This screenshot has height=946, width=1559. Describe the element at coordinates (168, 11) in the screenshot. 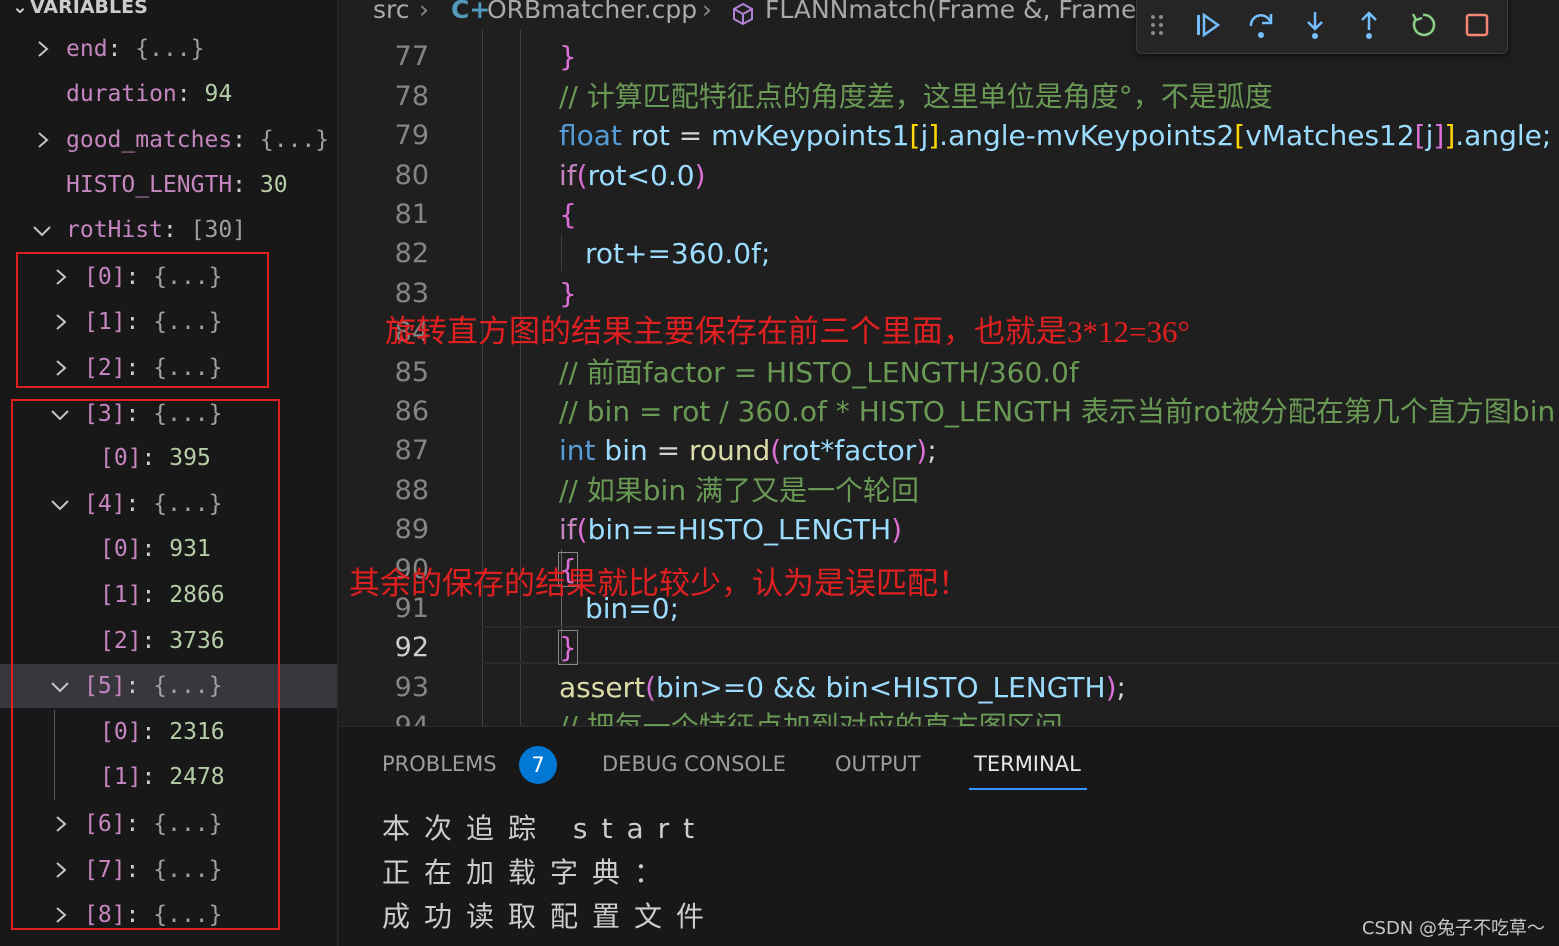

I see `variables-header: ⌄ VARIABLES` at that location.